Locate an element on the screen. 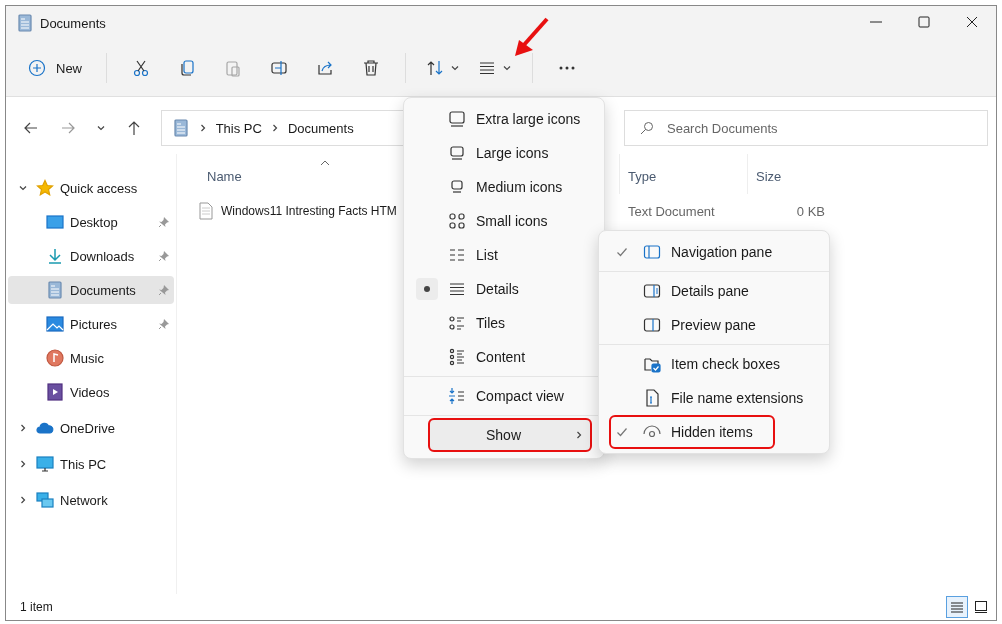 This screenshot has width=1002, height=624. breadcrumb-link: Documents is located at coordinates (320, 128).